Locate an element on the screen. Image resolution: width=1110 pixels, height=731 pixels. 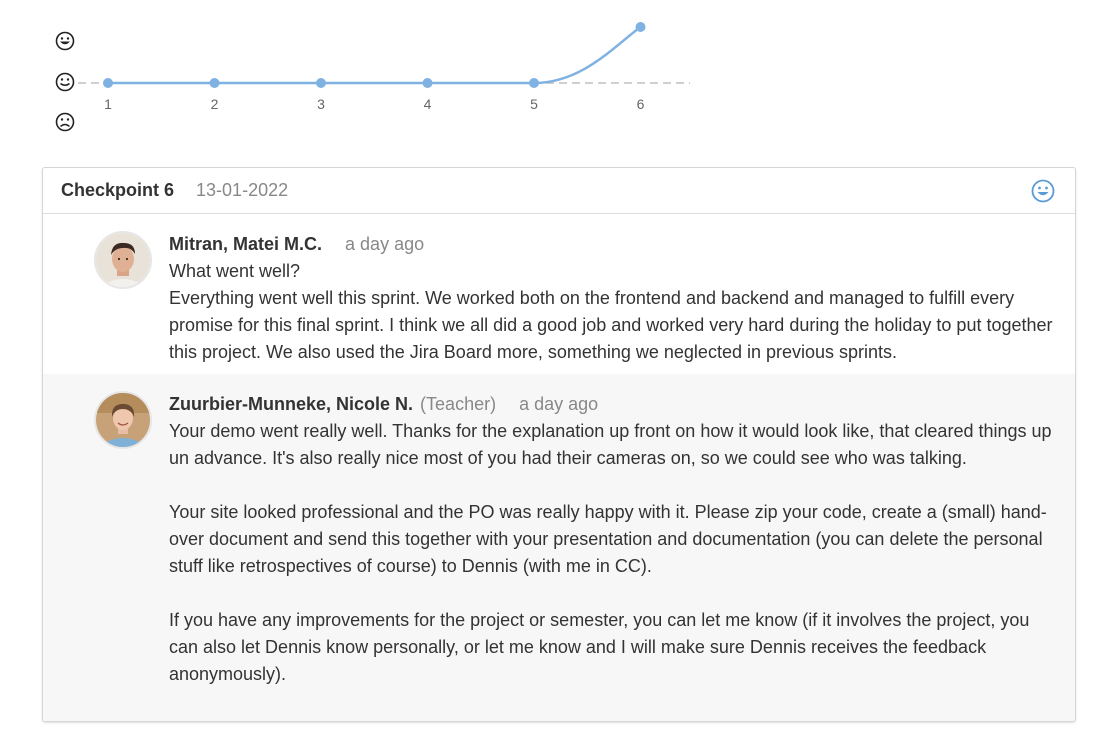
checkpoint-title: Checkpoint 6 is located at coordinates (118, 190).